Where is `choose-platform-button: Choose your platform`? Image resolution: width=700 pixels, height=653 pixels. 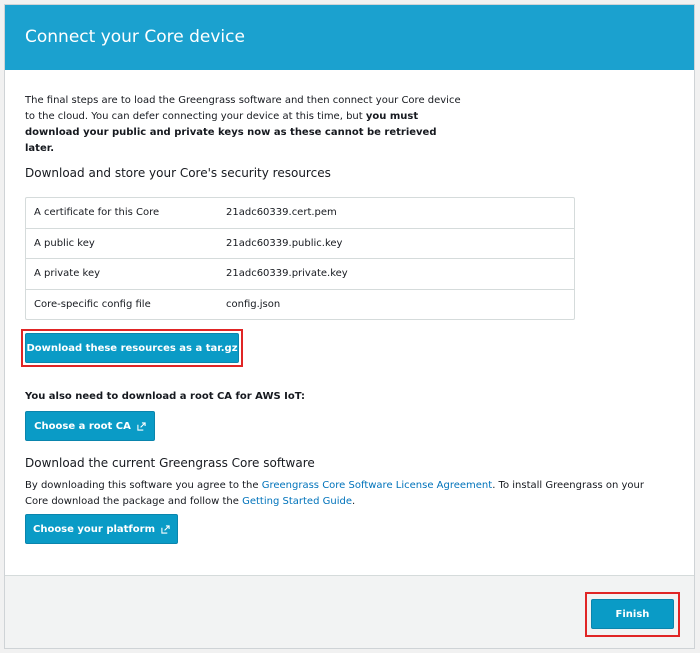
choose-platform-button: Choose your platform is located at coordinates (101, 529).